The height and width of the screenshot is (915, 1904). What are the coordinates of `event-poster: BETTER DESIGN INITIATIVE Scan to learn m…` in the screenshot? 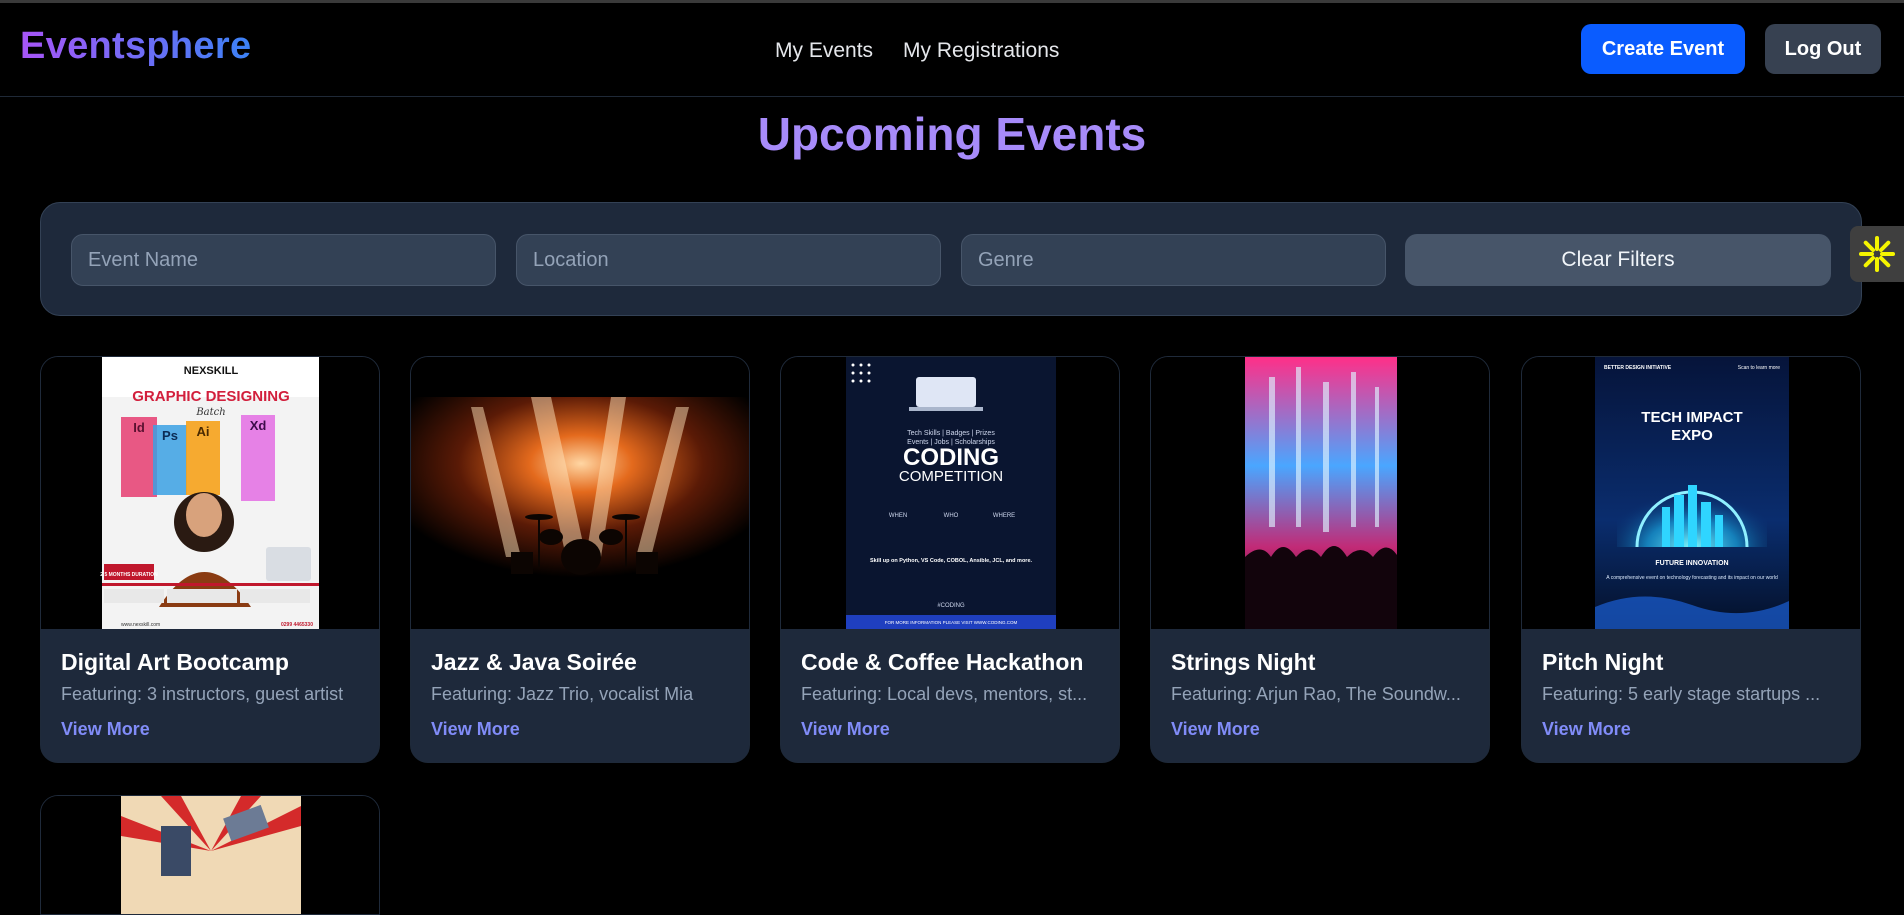 It's located at (1691, 493).